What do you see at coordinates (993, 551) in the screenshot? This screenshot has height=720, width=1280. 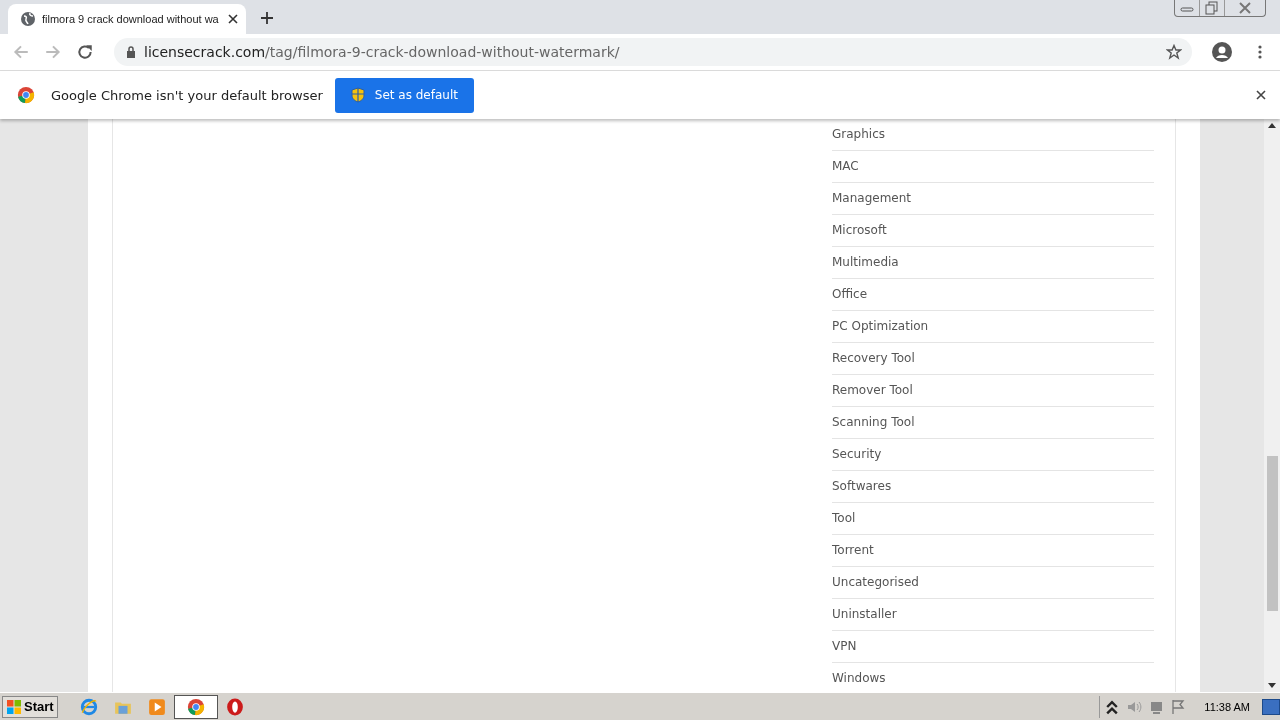 I see `category-link: Torrent` at bounding box center [993, 551].